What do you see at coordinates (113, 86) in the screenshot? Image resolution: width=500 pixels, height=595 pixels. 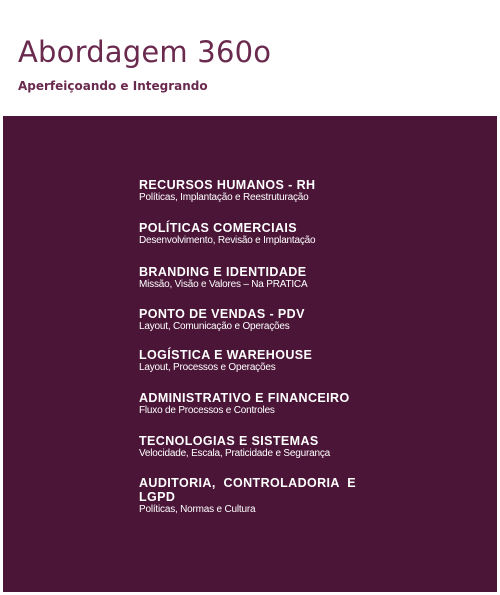 I see `page-subtitle: Aperfeiçoando e Integrando` at bounding box center [113, 86].